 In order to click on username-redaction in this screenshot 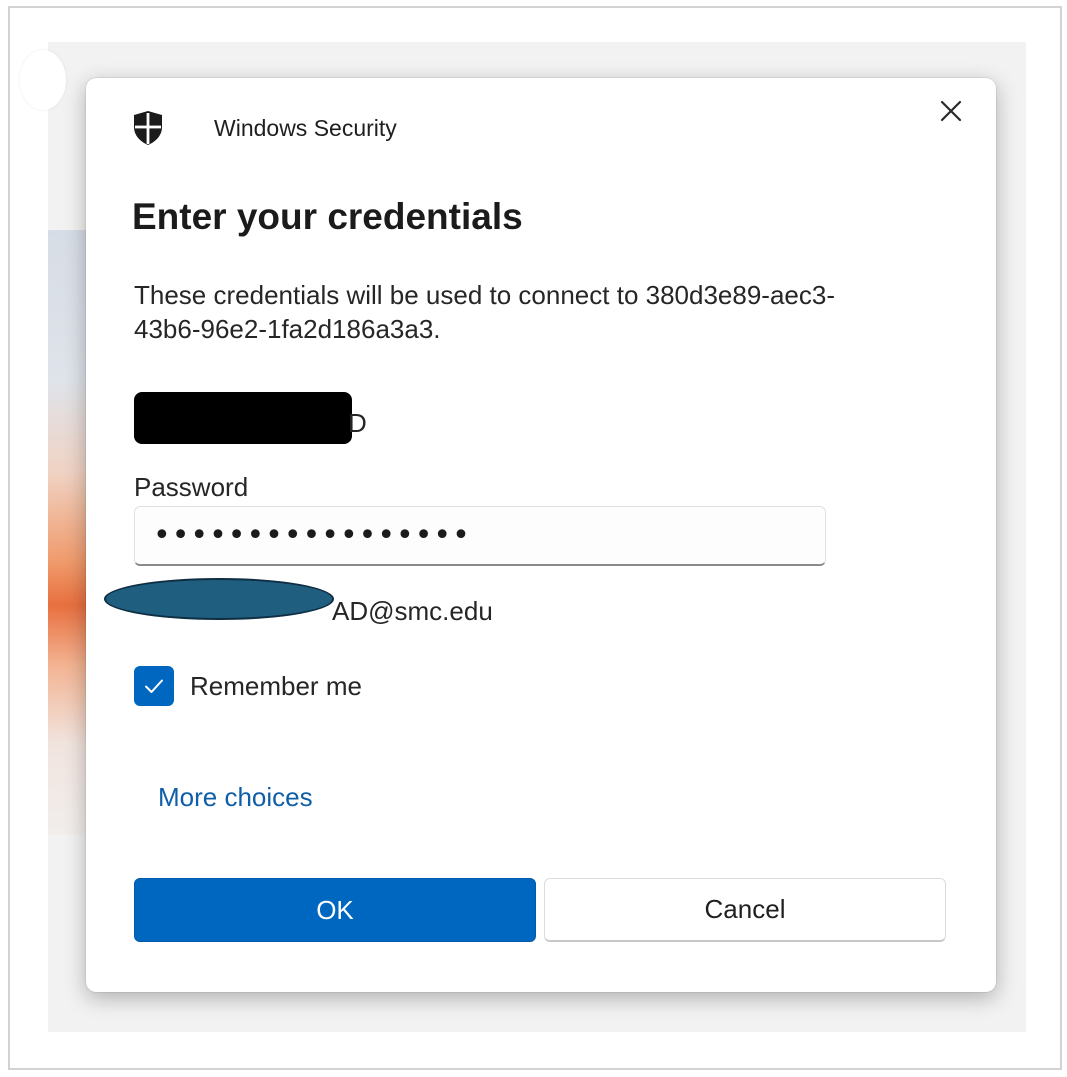, I will do `click(243, 418)`.